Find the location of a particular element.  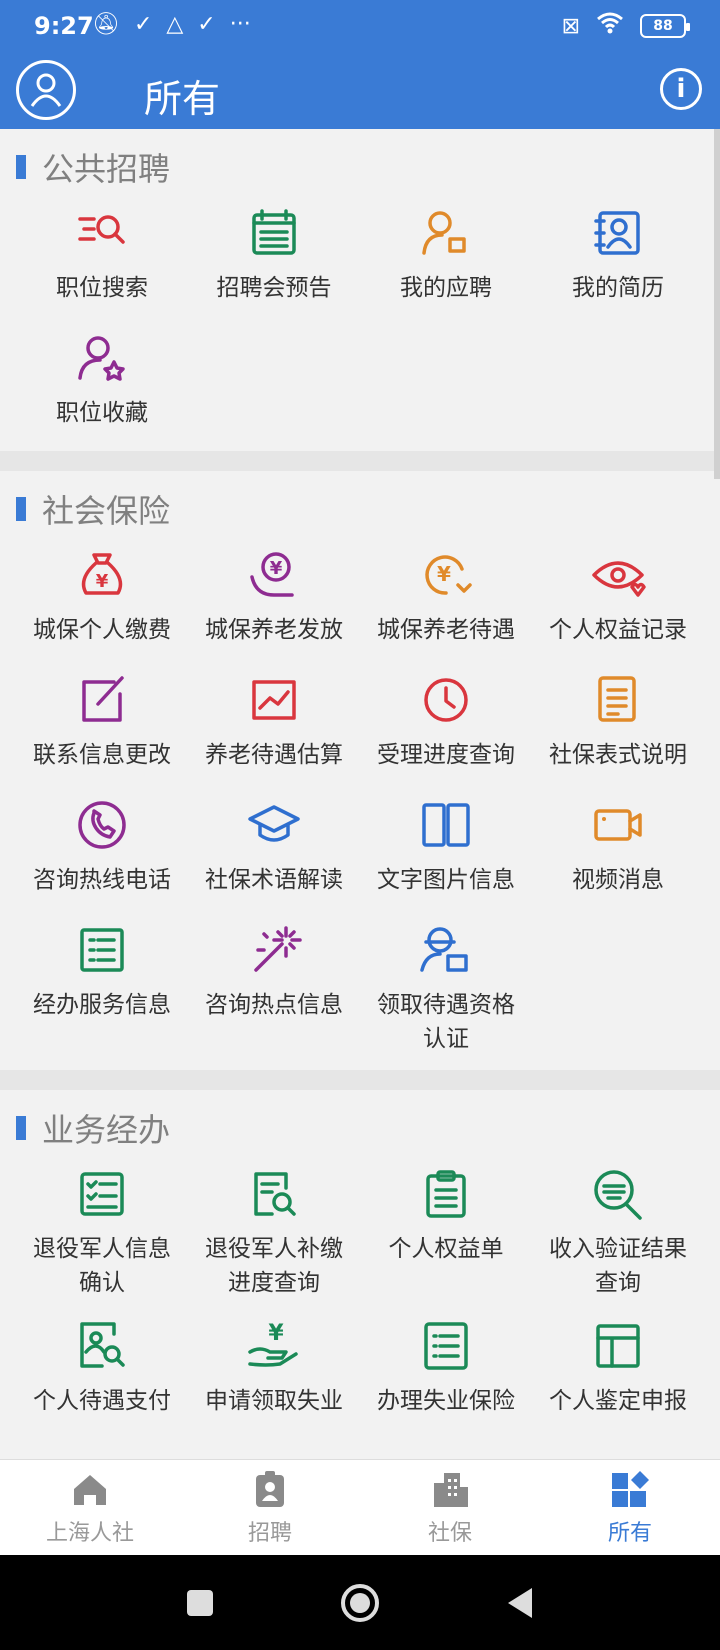

service-item: 招聘会预告 is located at coordinates (274, 258).